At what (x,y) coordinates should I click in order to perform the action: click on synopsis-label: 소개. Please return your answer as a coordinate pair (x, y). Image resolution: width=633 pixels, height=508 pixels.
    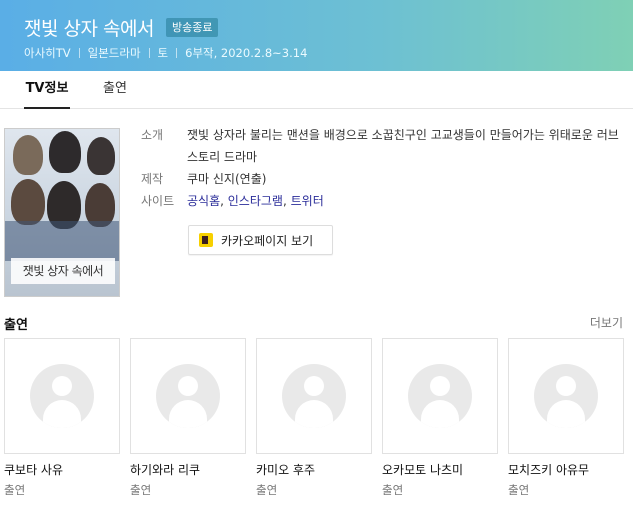
    Looking at the image, I should click on (152, 135).